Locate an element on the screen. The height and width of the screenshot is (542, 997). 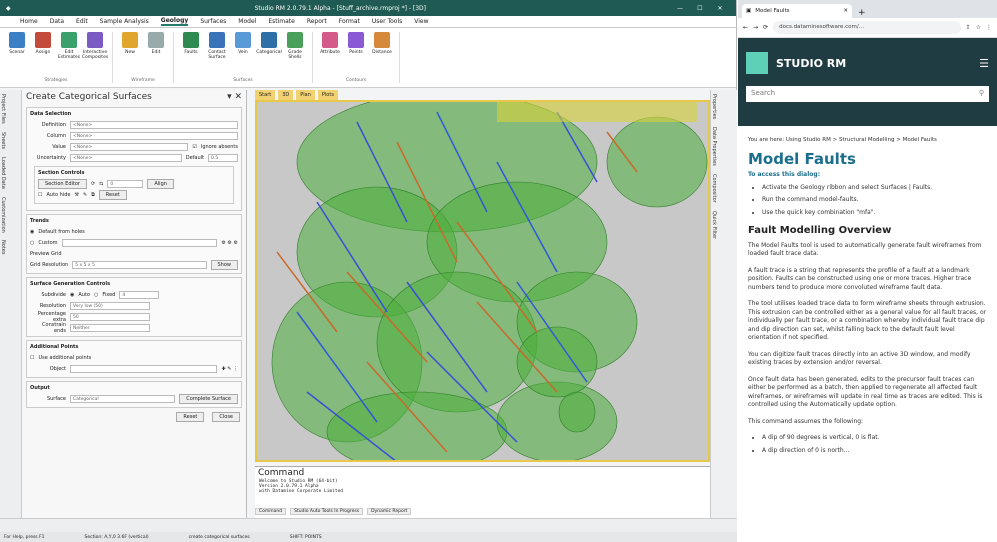
menu-home: Home is located at coordinates (29, 21).